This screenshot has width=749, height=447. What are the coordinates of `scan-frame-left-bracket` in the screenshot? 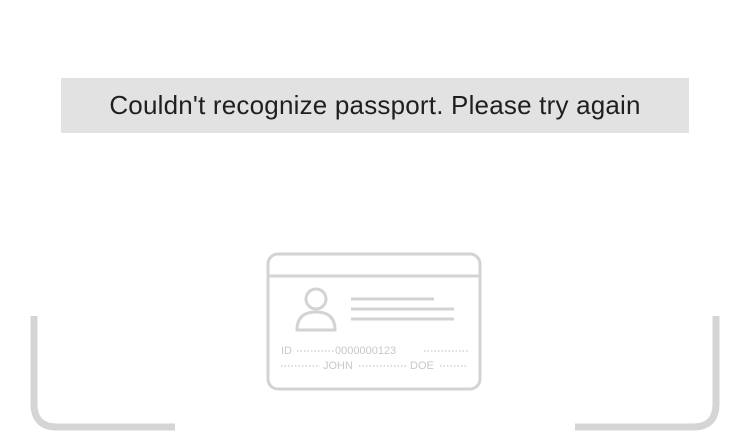 It's located at (102, 373).